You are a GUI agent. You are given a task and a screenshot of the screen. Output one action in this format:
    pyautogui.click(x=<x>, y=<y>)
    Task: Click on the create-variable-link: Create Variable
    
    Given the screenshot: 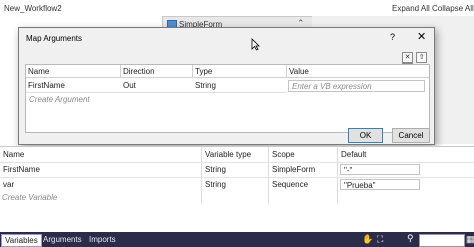 What is the action you would take?
    pyautogui.click(x=29, y=197)
    